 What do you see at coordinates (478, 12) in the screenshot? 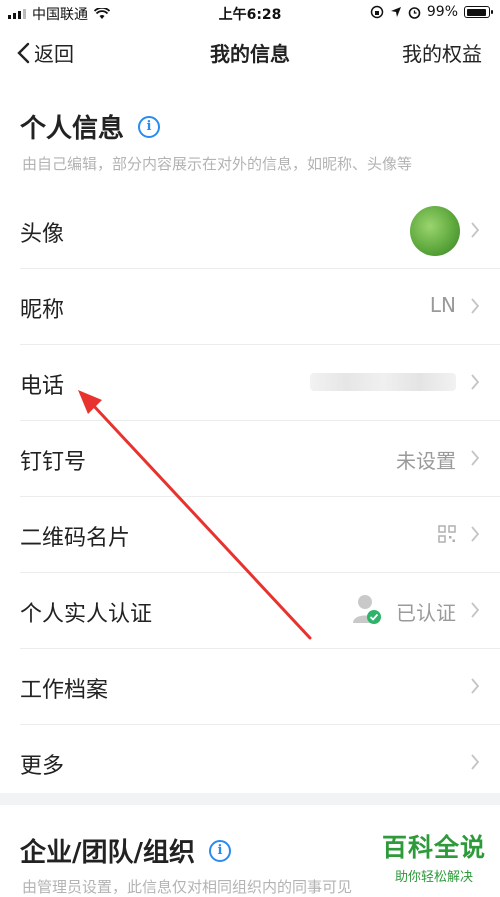
I see `battery-icon` at bounding box center [478, 12].